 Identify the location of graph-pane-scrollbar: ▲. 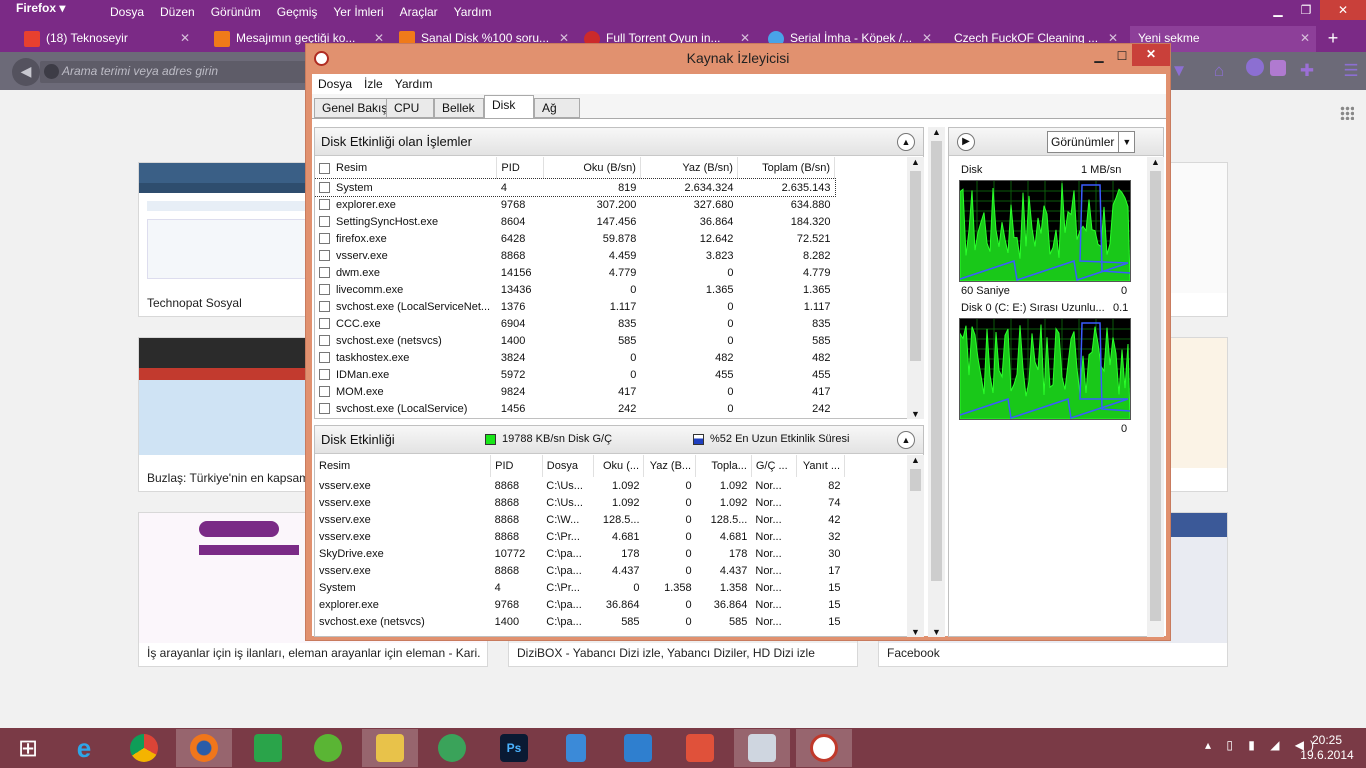
(1155, 397).